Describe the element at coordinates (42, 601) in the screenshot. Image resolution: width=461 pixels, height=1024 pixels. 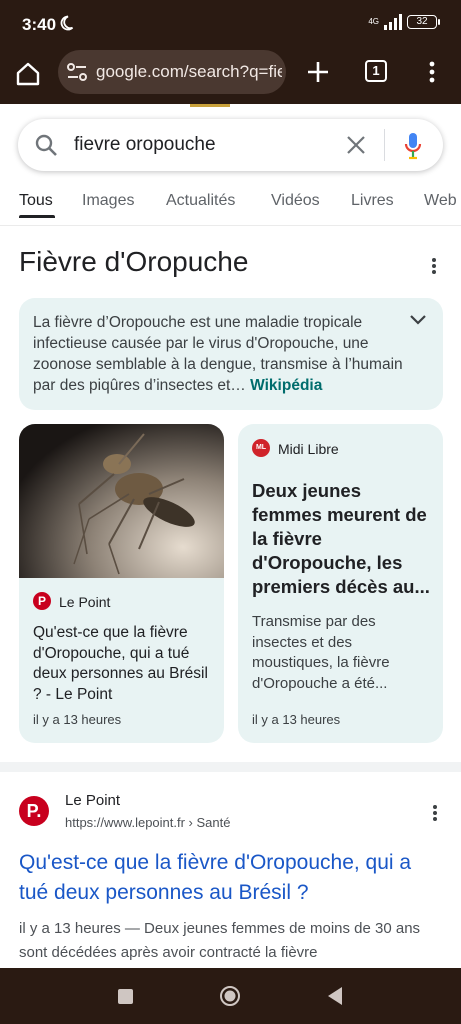
I see `le-point-logo: P` at that location.